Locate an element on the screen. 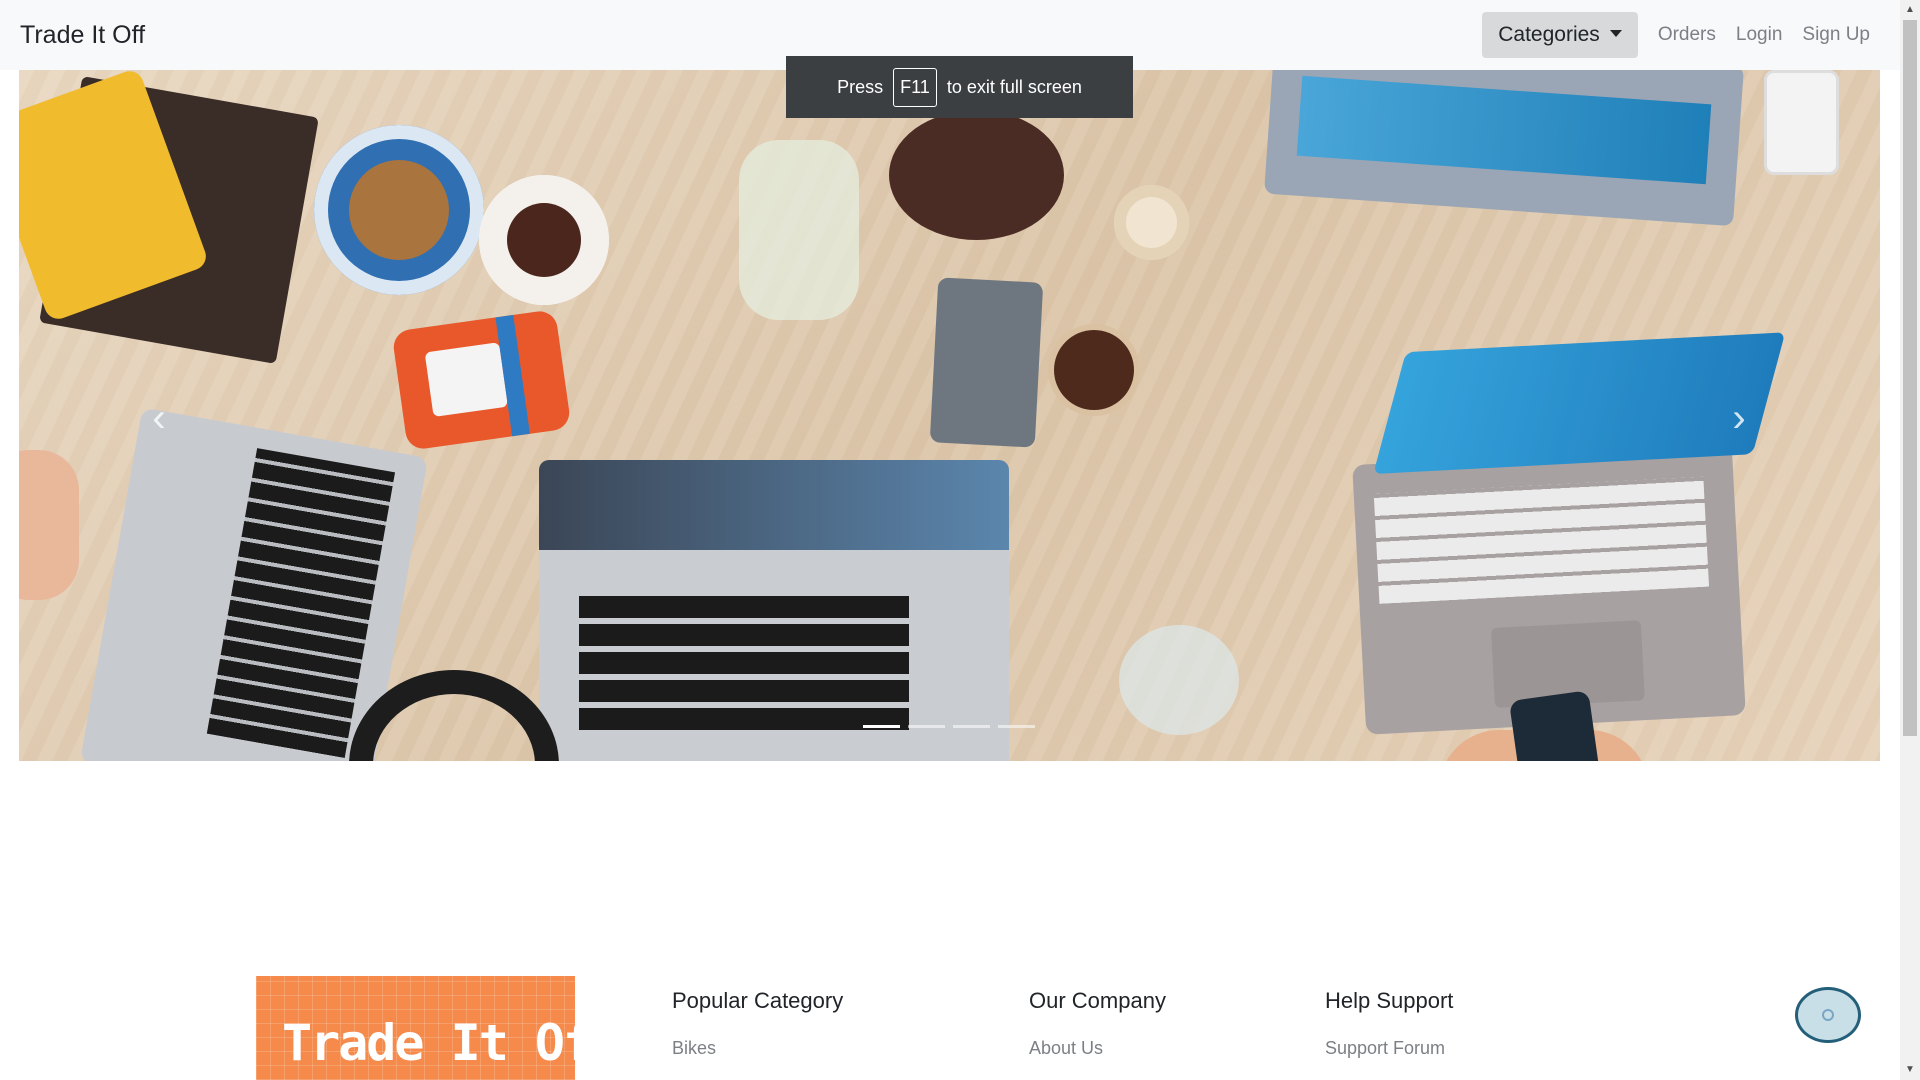  fullscreen-key: F11 is located at coordinates (915, 87).